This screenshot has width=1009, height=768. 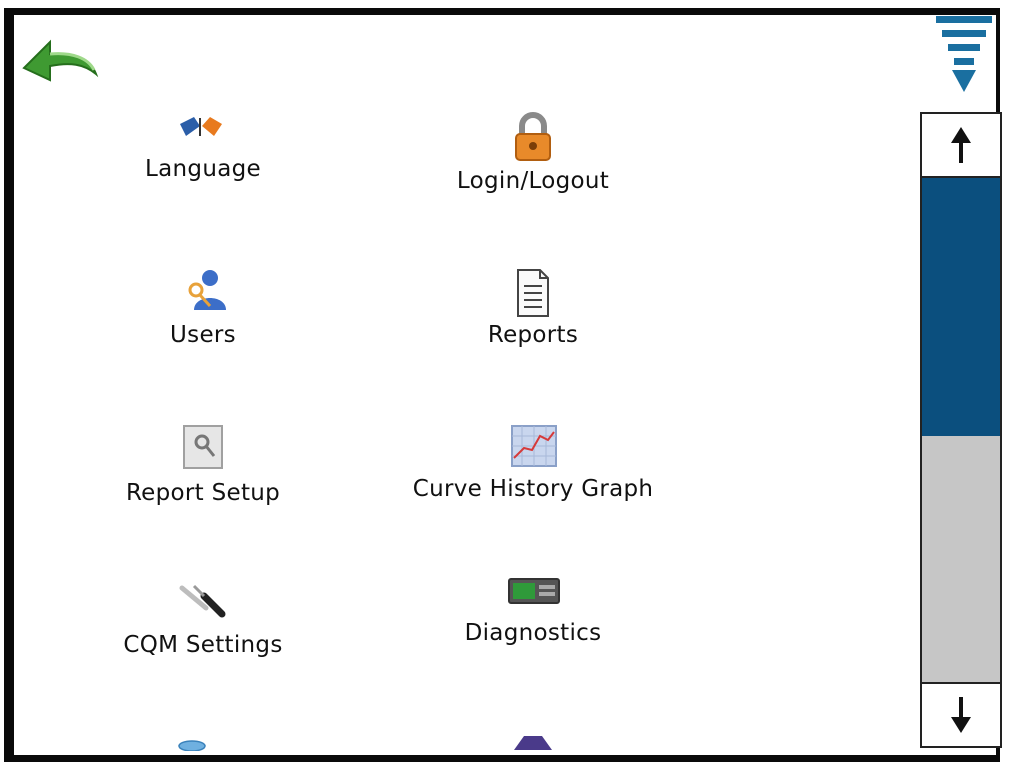 What do you see at coordinates (203, 447) in the screenshot?
I see `report-setup-icon` at bounding box center [203, 447].